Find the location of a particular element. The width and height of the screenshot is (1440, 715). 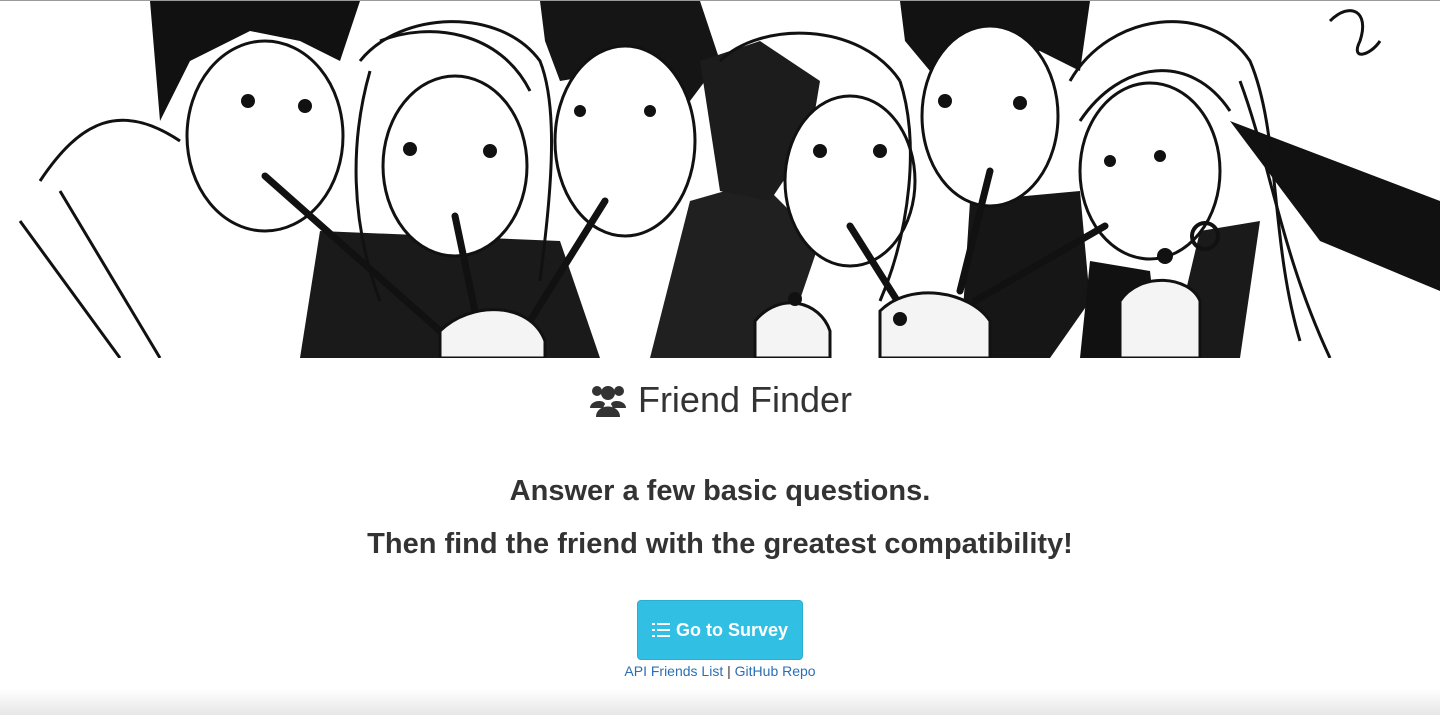

list-icon is located at coordinates (660, 630).